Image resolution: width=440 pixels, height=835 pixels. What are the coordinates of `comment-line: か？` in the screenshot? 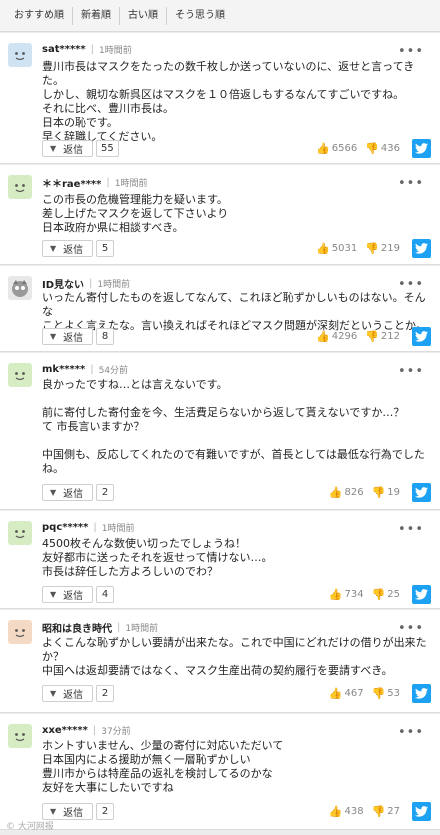 It's located at (53, 656).